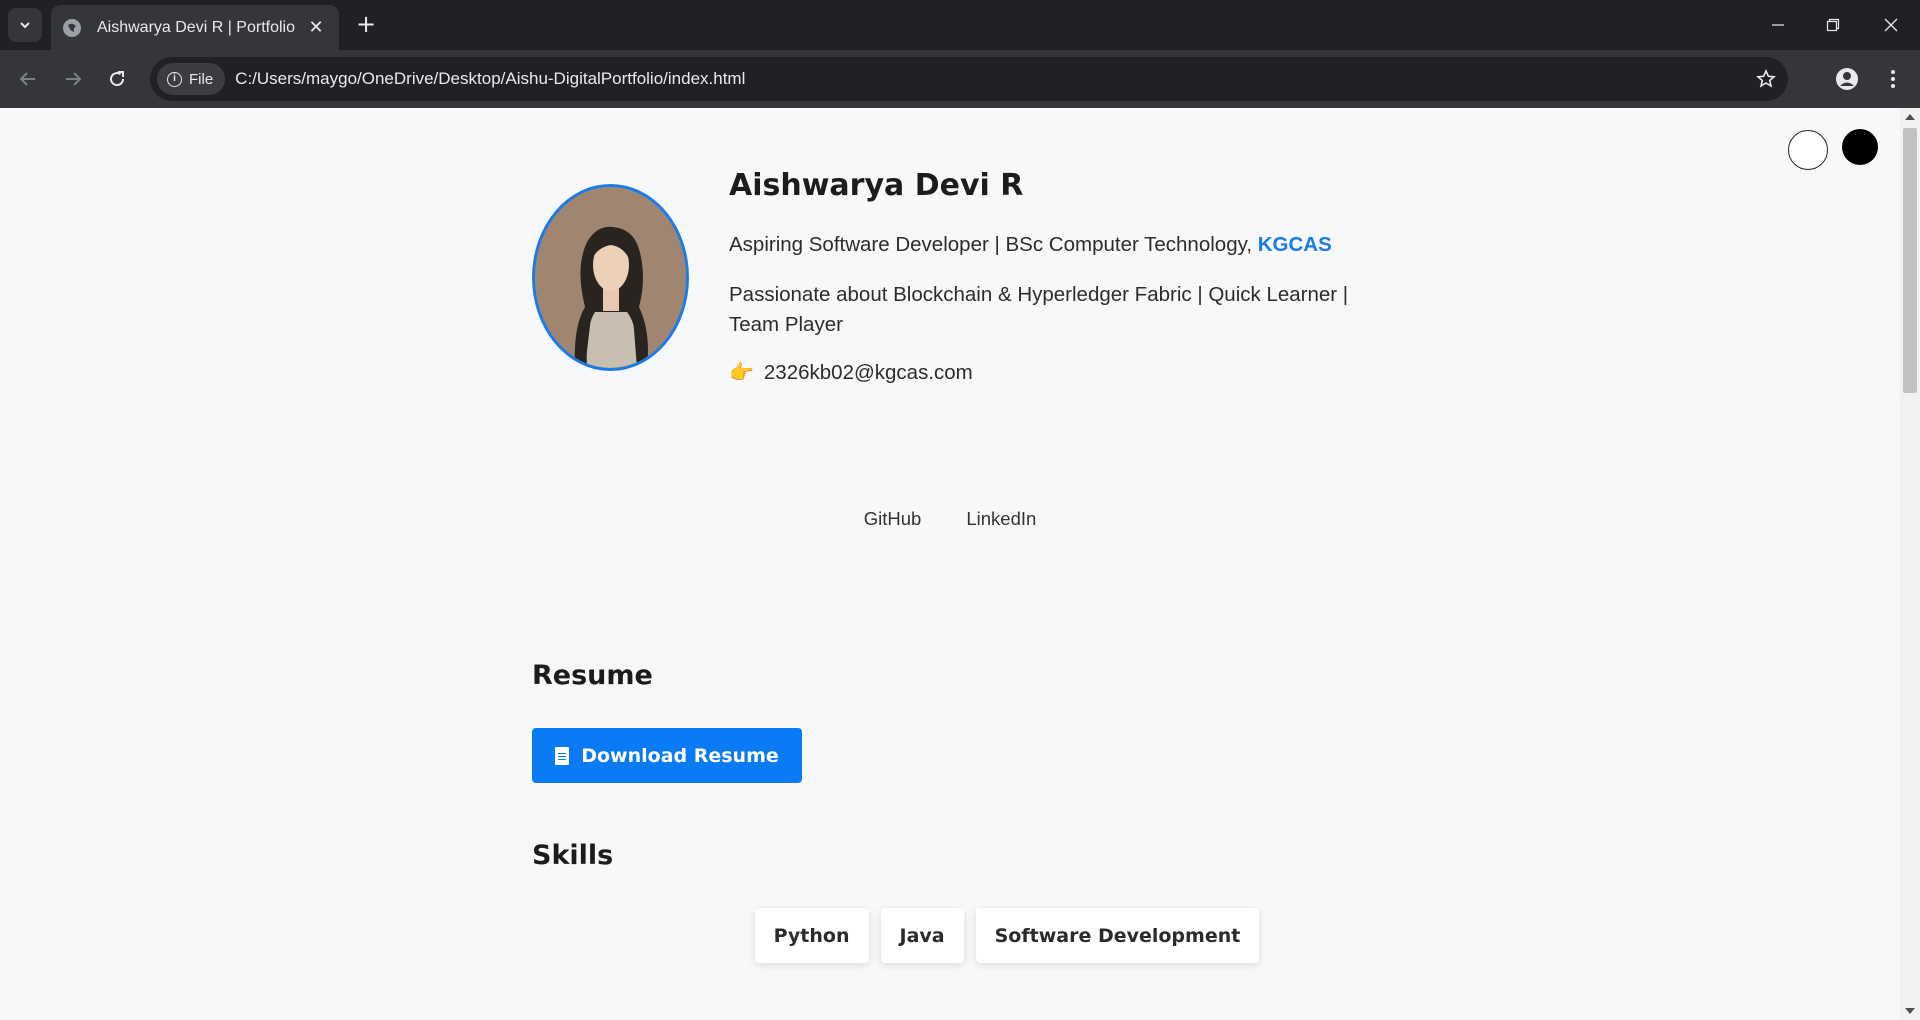 Image resolution: width=1920 pixels, height=1020 pixels. Describe the element at coordinates (201, 79) in the screenshot. I see `scheme-label: File` at that location.